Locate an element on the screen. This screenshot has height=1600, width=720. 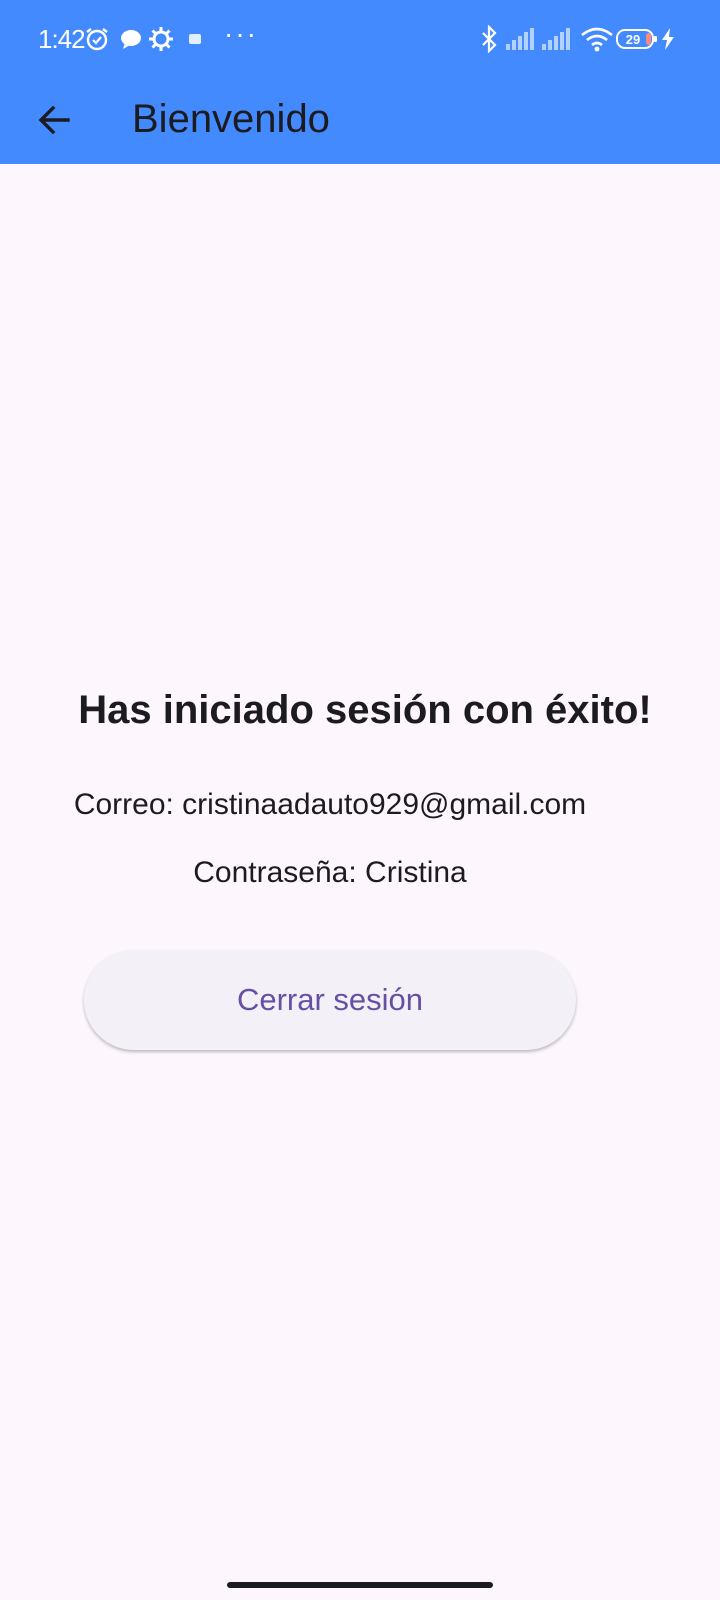
status-bar: 1:42 ··· 29 is located at coordinates (360, 38).